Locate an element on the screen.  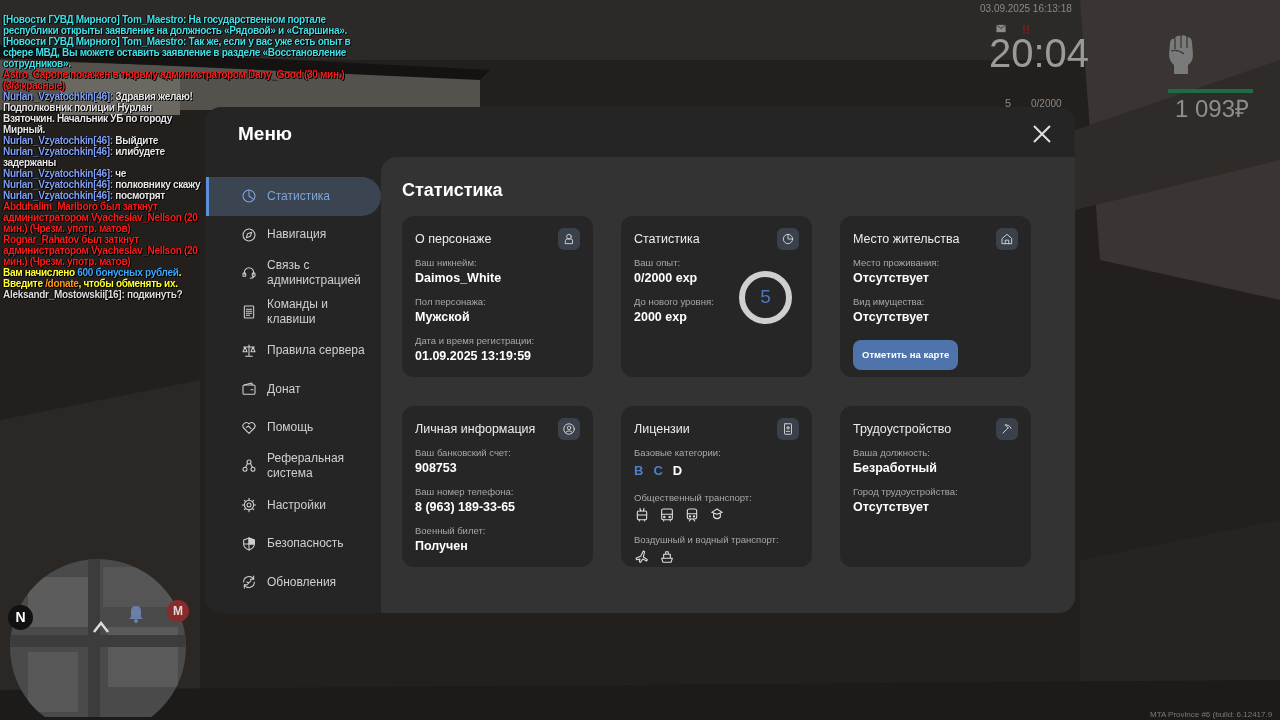
field-value: 8 (963) 189-33-65 is located at coordinates (465, 507).